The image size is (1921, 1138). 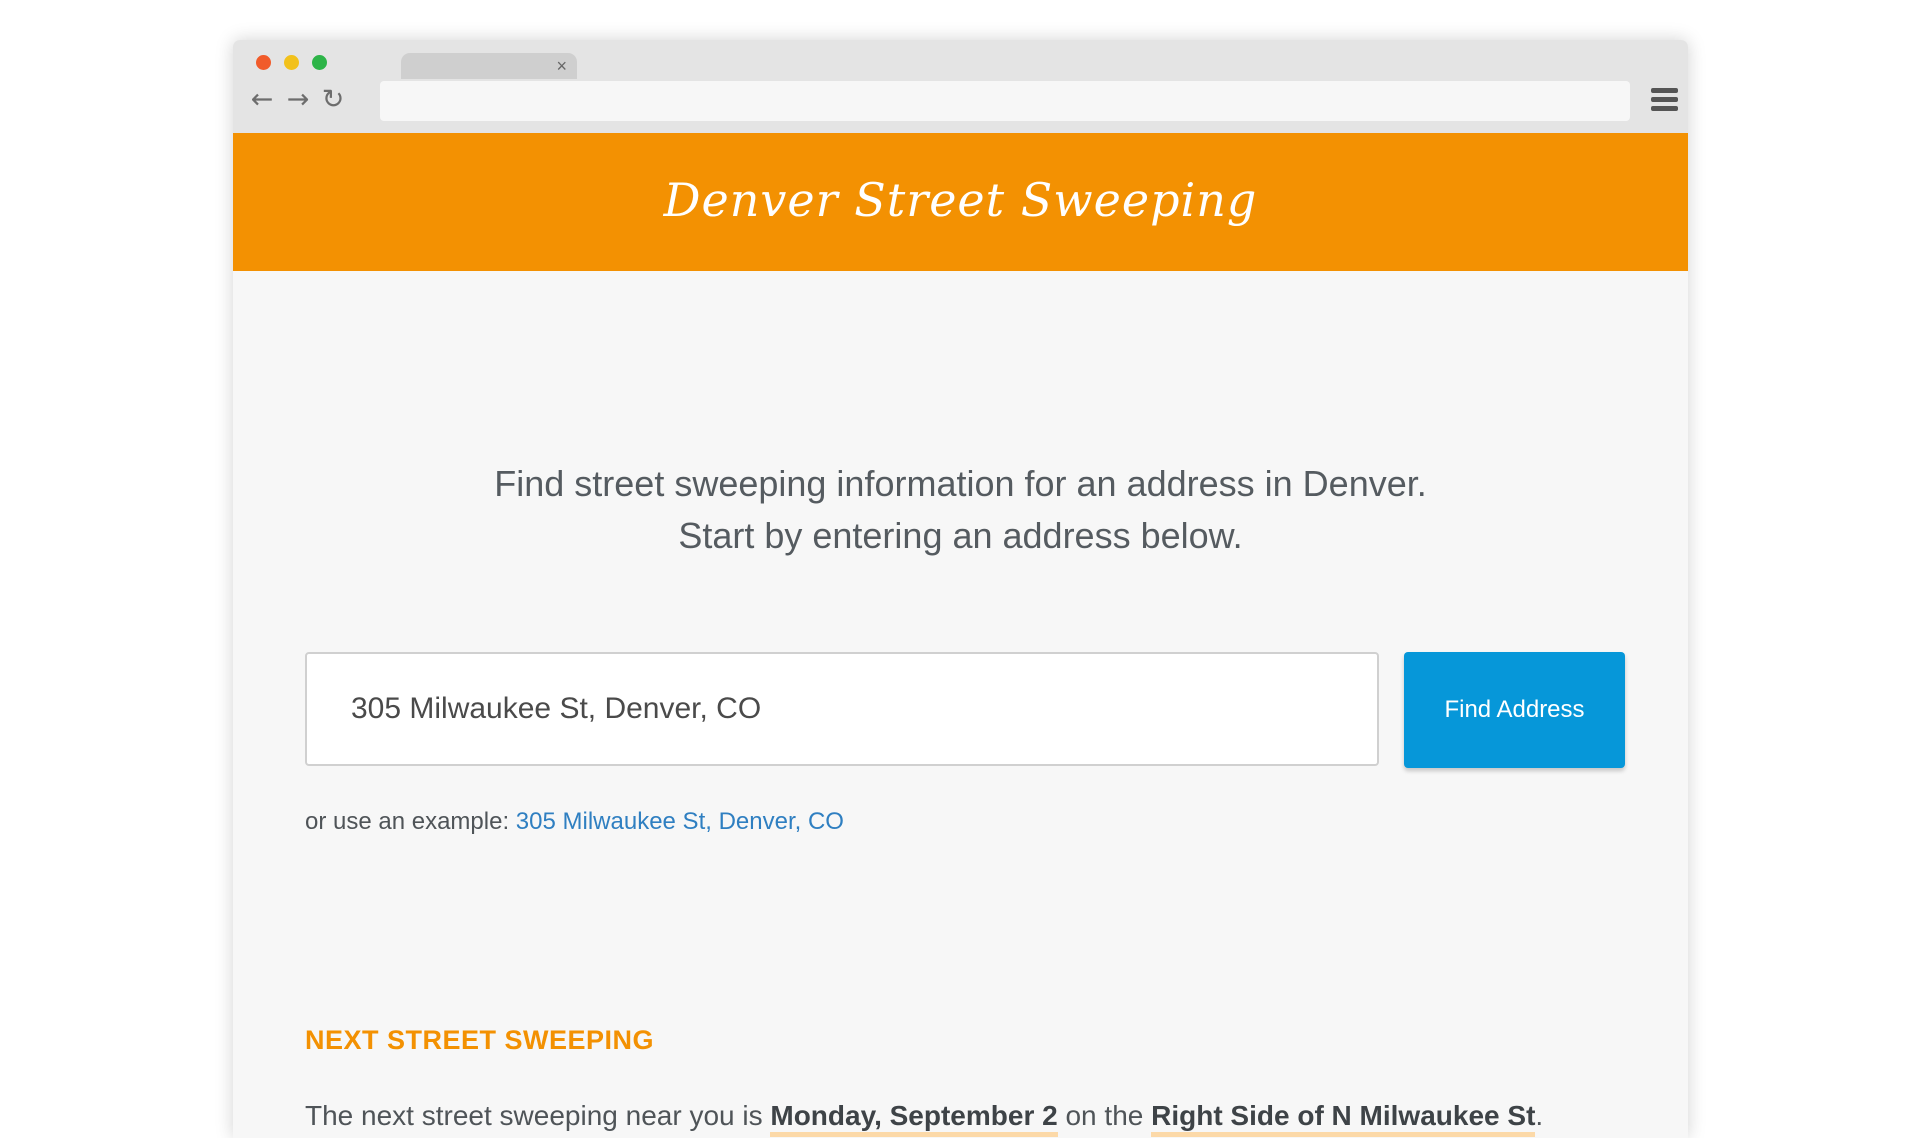 I want to click on address-bar, so click(x=1005, y=101).